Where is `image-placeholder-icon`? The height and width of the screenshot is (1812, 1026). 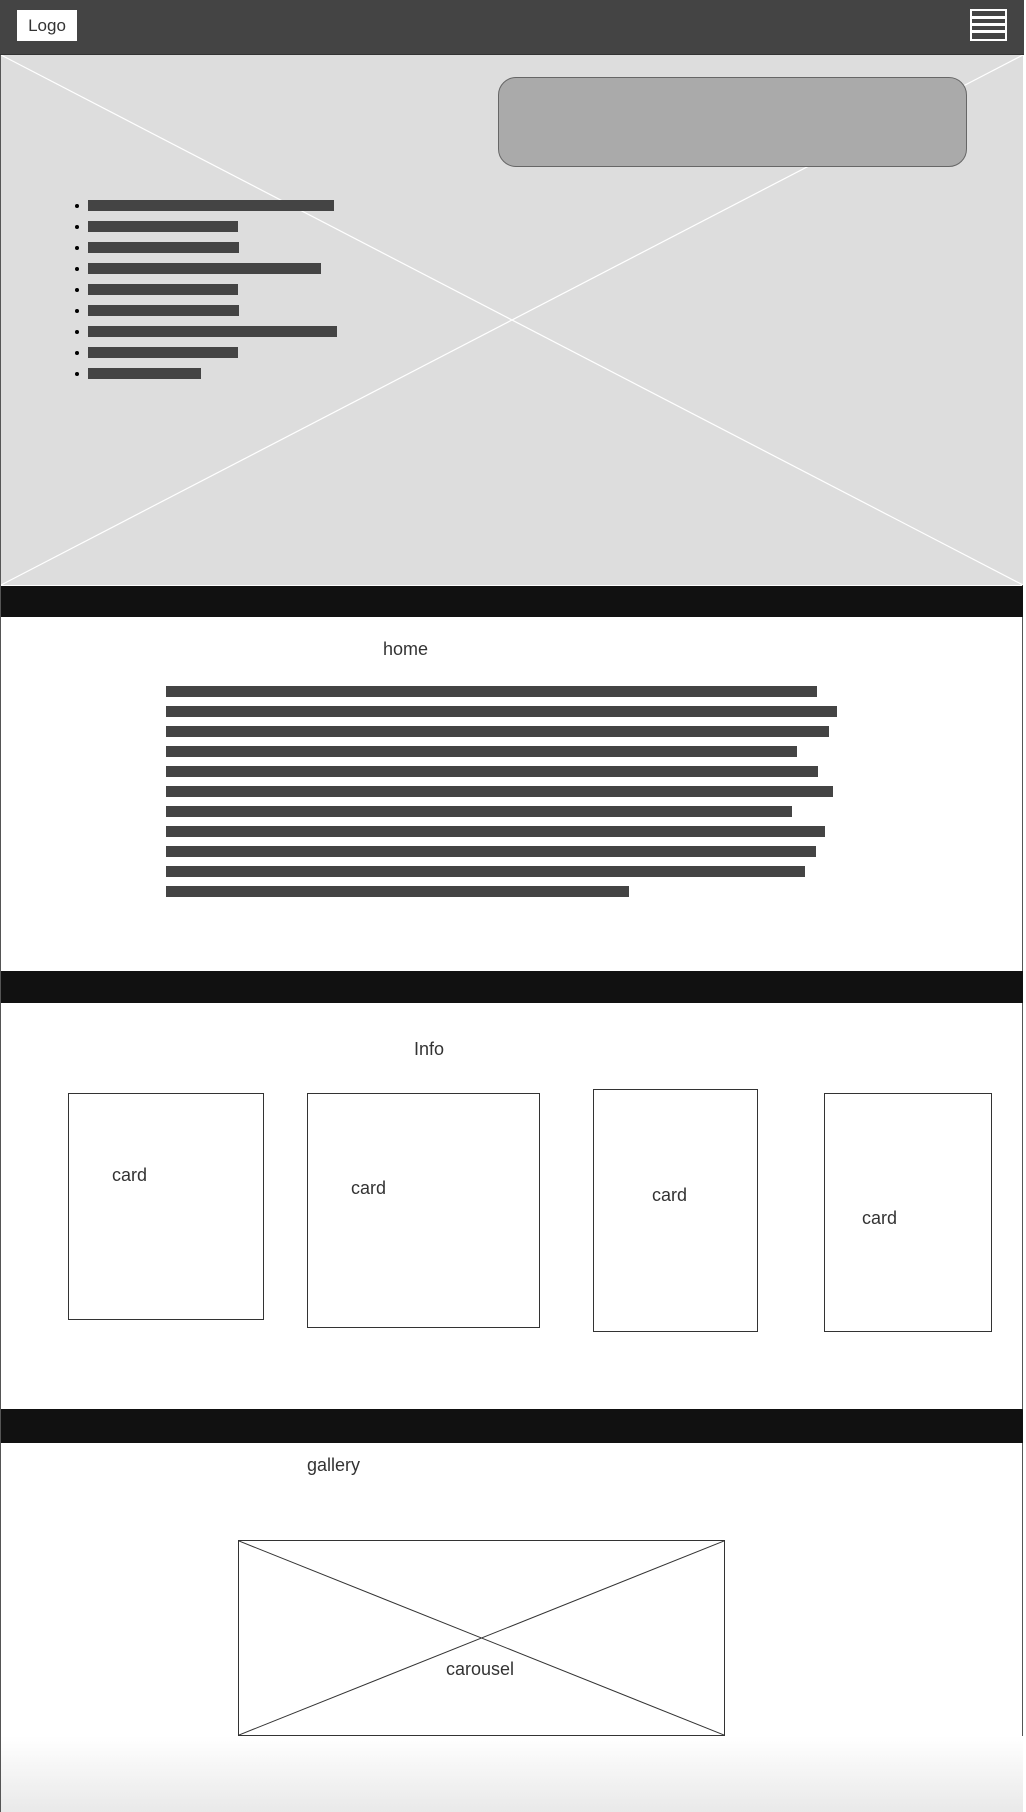 image-placeholder-icon is located at coordinates (481, 1638).